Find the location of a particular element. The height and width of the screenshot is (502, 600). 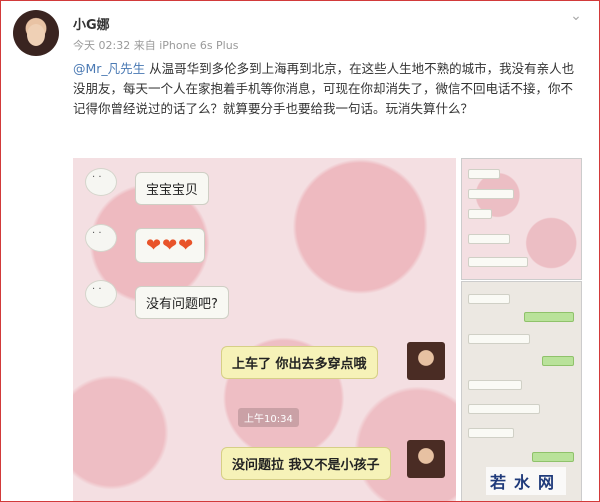

site-watermark: 若水网 is located at coordinates (526, 481).